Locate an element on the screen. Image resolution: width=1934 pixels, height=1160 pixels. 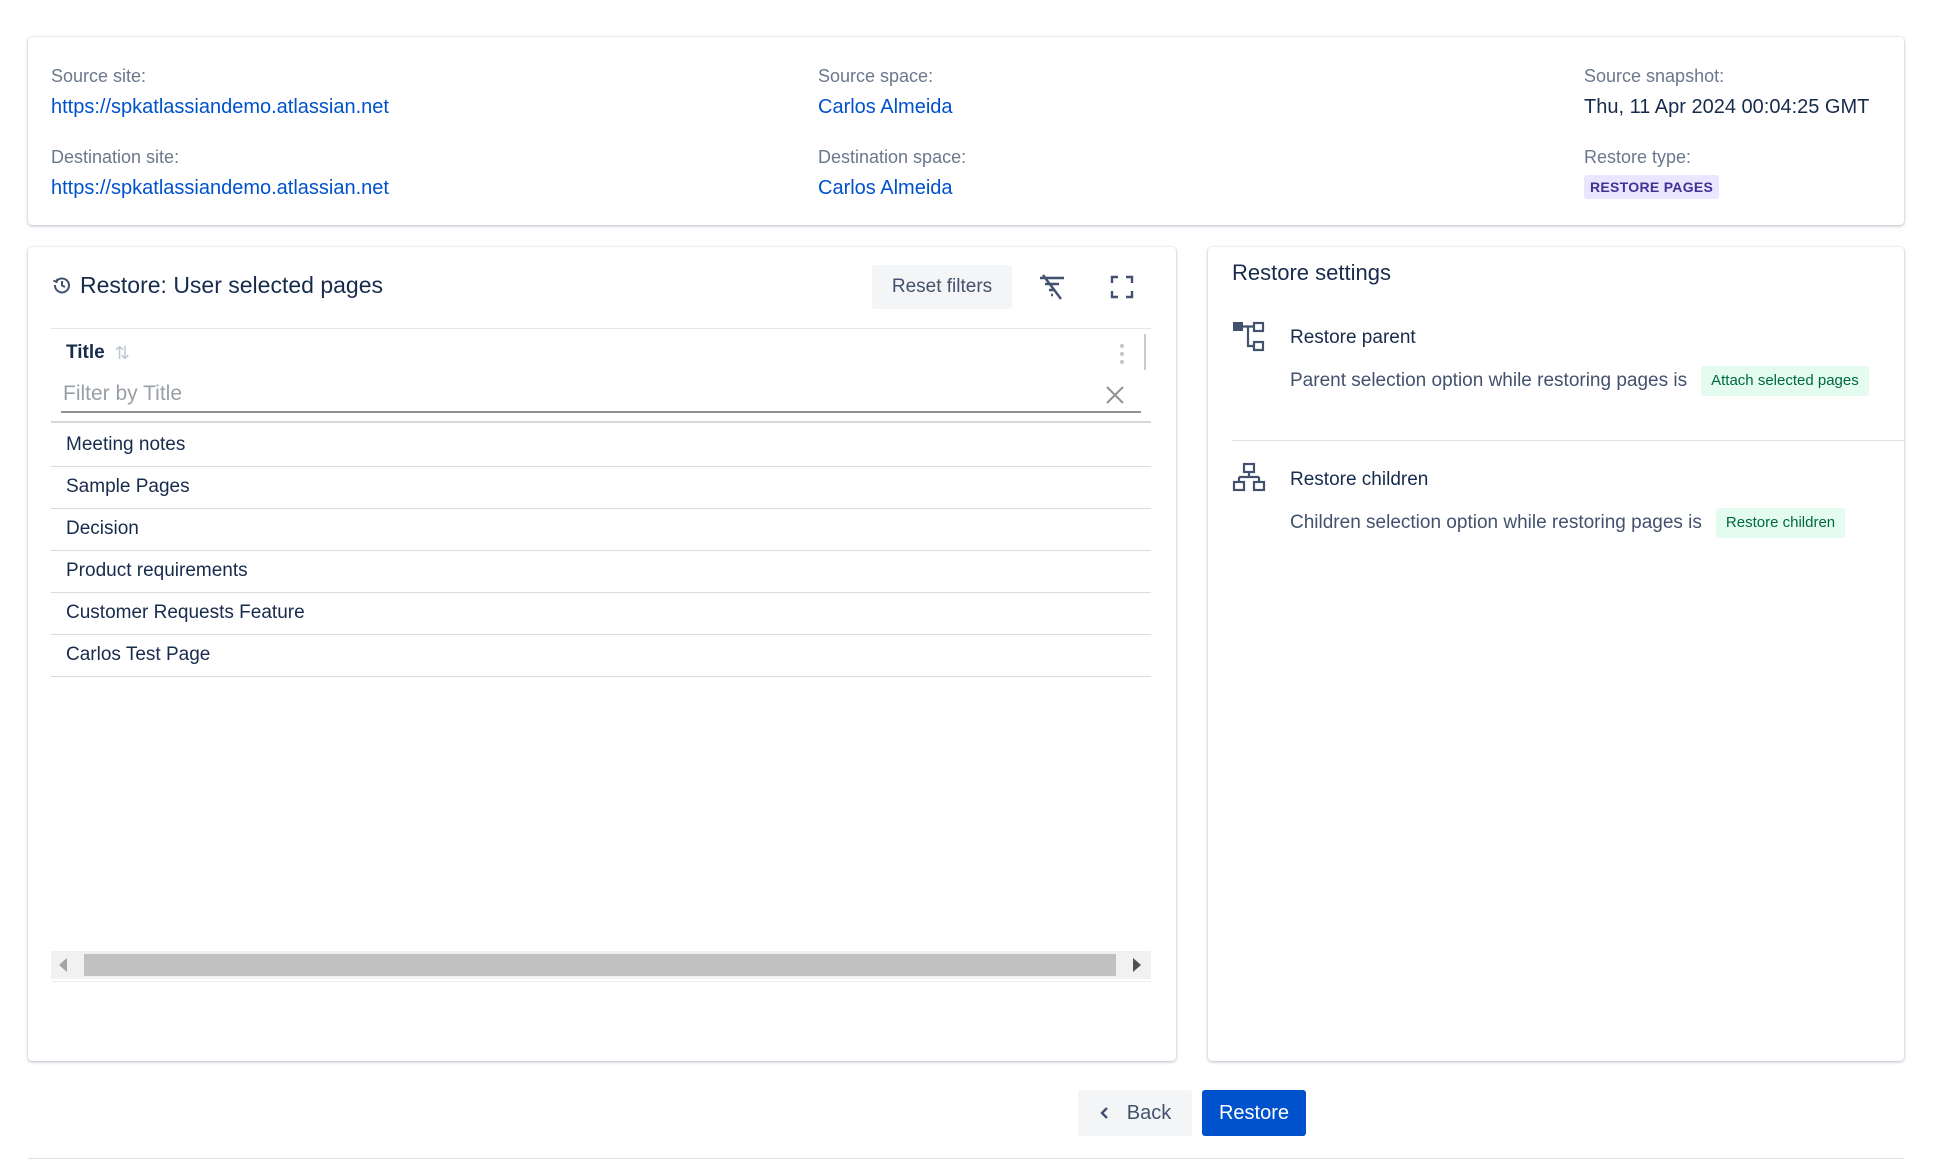
source-space-label: Source space: is located at coordinates (876, 76).